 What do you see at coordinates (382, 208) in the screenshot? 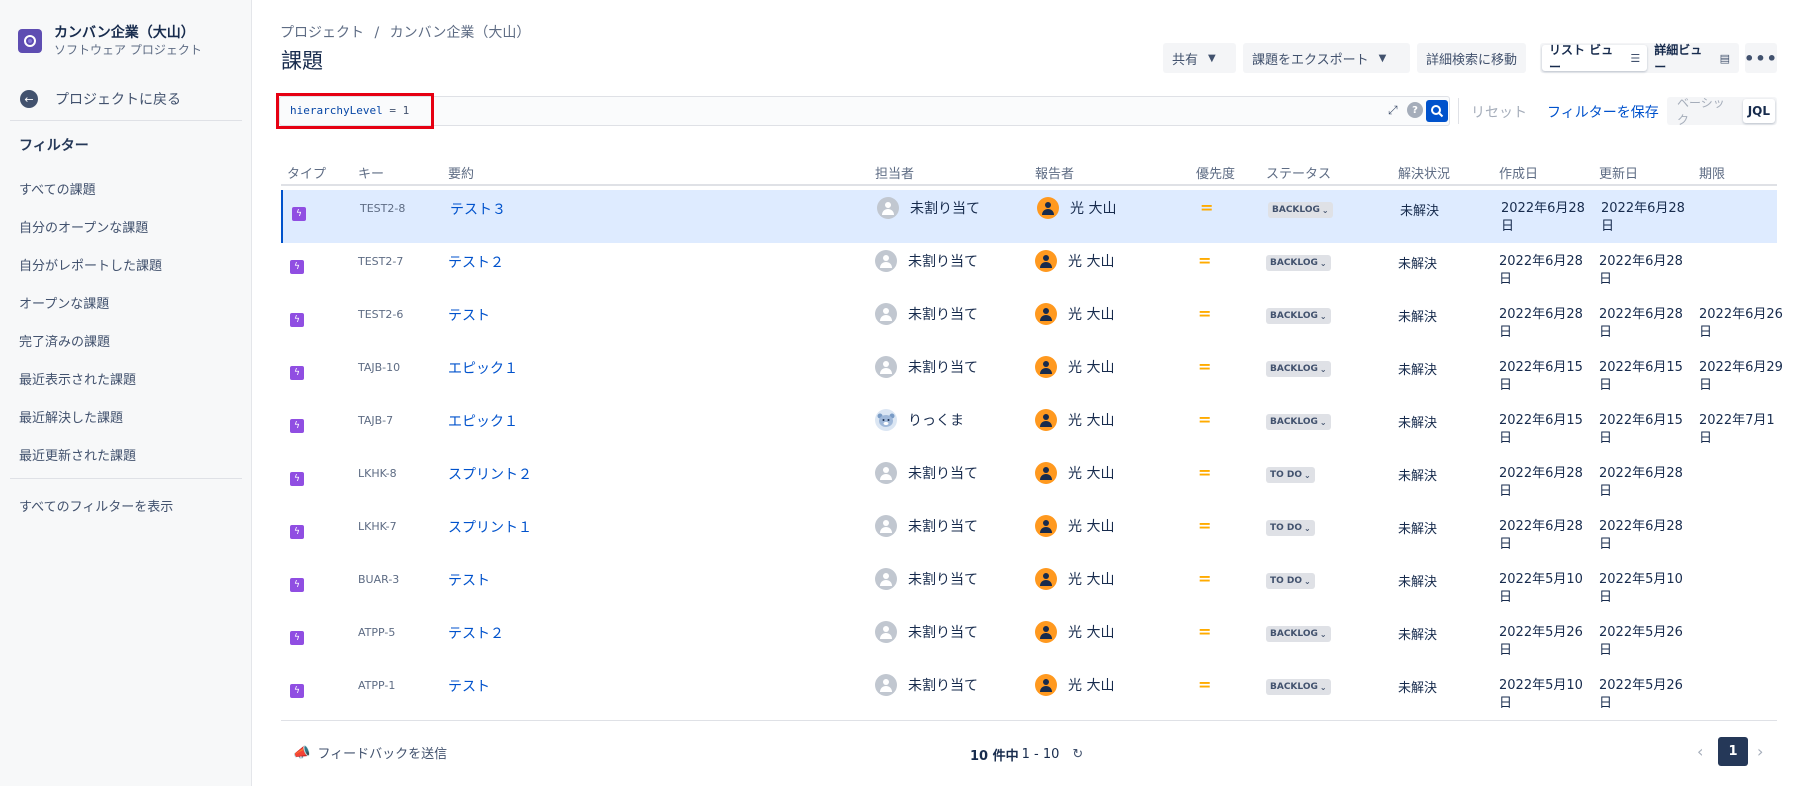
I see `issue-key: TEST2-8` at bounding box center [382, 208].